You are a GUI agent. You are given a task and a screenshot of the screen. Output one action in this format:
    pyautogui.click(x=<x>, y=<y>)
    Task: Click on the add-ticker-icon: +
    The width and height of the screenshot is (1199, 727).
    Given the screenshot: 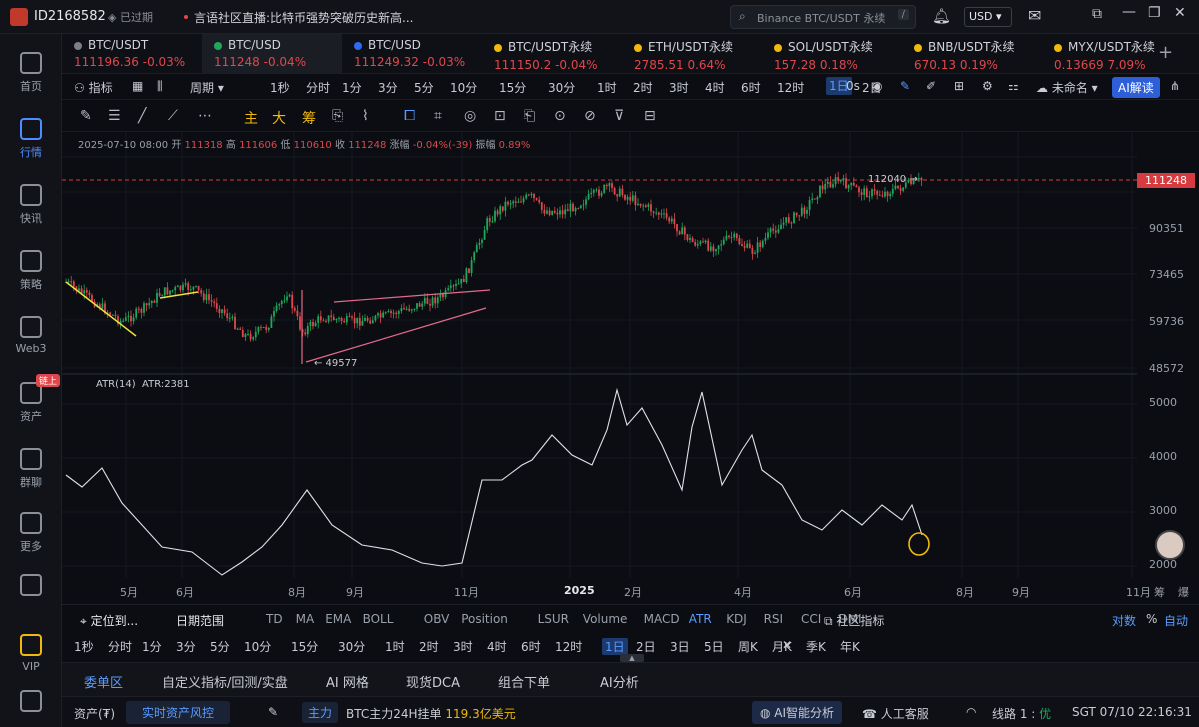 What is the action you would take?
    pyautogui.click(x=1165, y=52)
    